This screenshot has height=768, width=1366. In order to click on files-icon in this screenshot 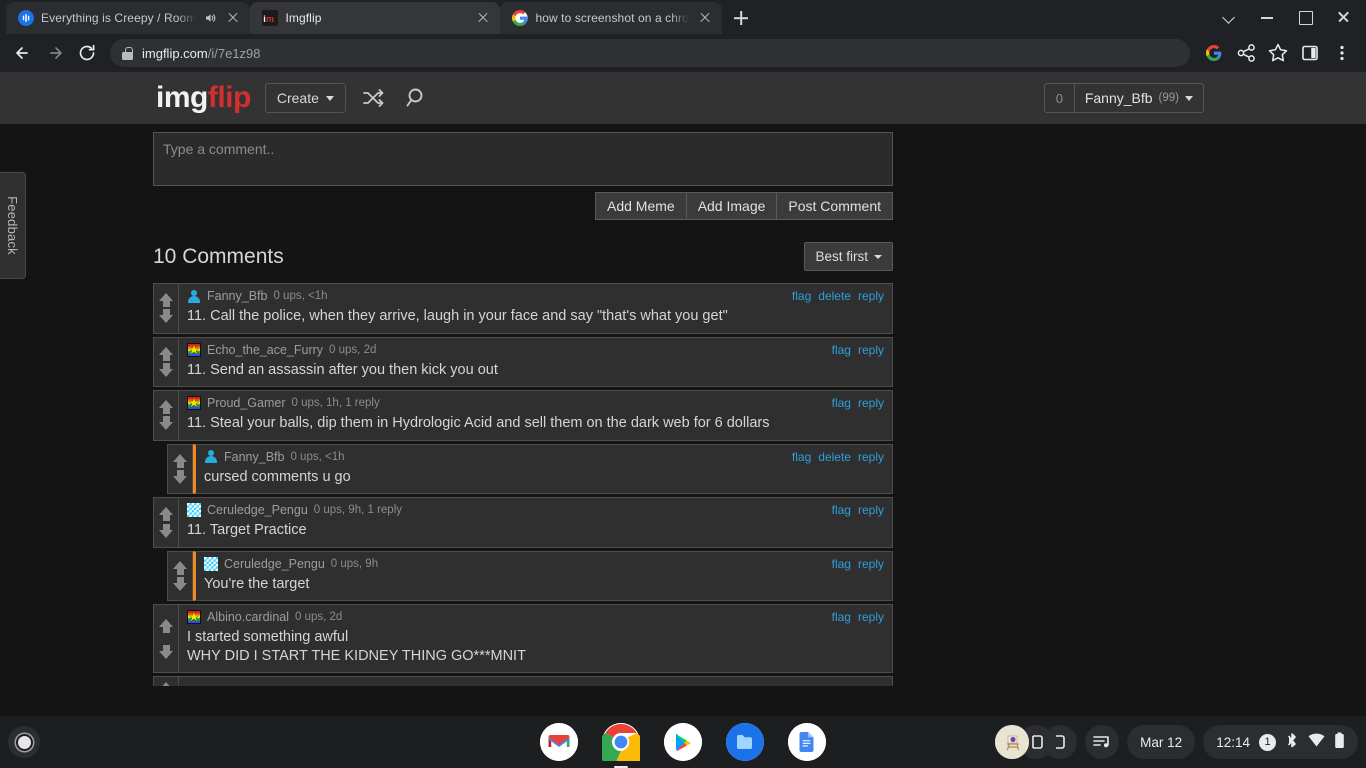, I will do `click(745, 742)`.